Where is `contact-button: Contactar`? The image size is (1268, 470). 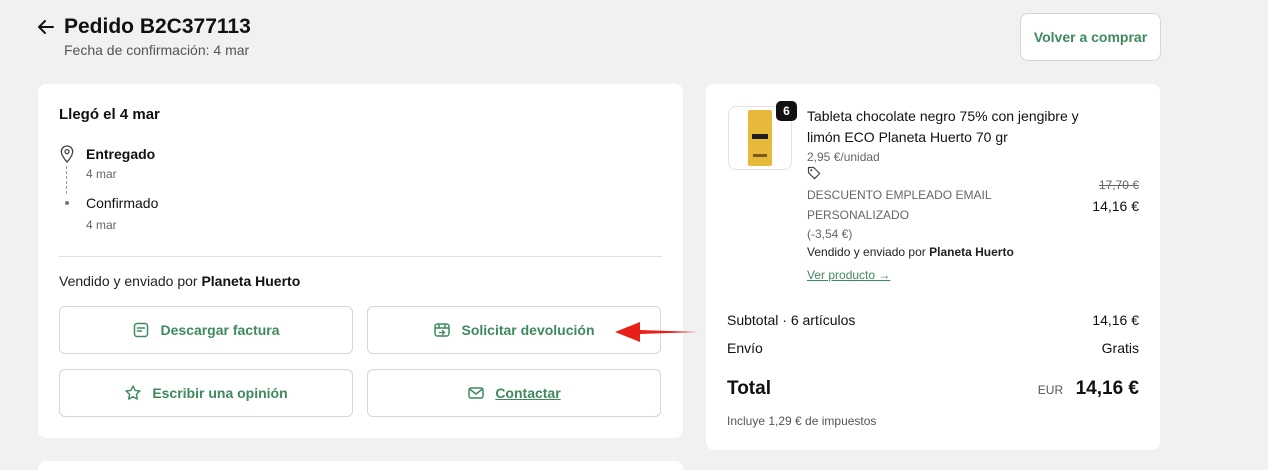 contact-button: Contactar is located at coordinates (514, 393).